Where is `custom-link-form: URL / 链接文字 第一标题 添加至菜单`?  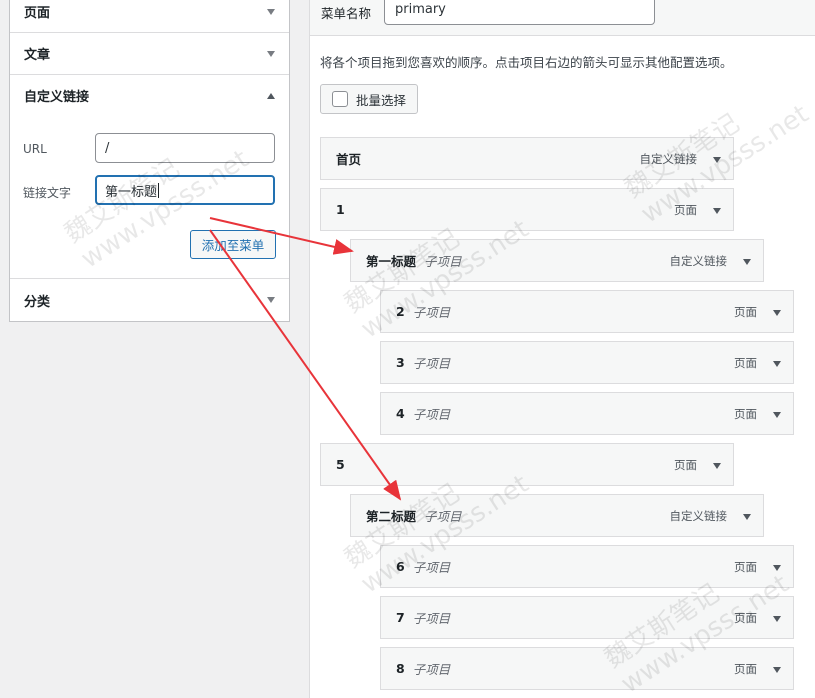 custom-link-form: URL / 链接文字 第一标题 添加至菜单 is located at coordinates (149, 197).